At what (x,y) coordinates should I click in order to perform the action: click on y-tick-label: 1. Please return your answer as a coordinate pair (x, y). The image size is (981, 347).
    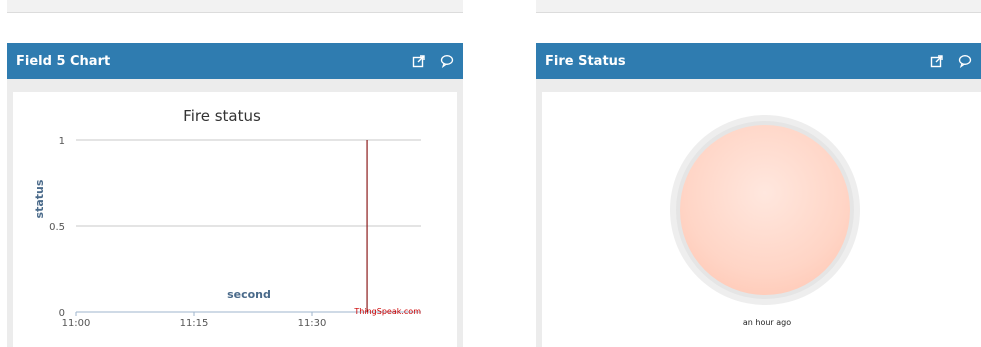
    Looking at the image, I should click on (62, 141).